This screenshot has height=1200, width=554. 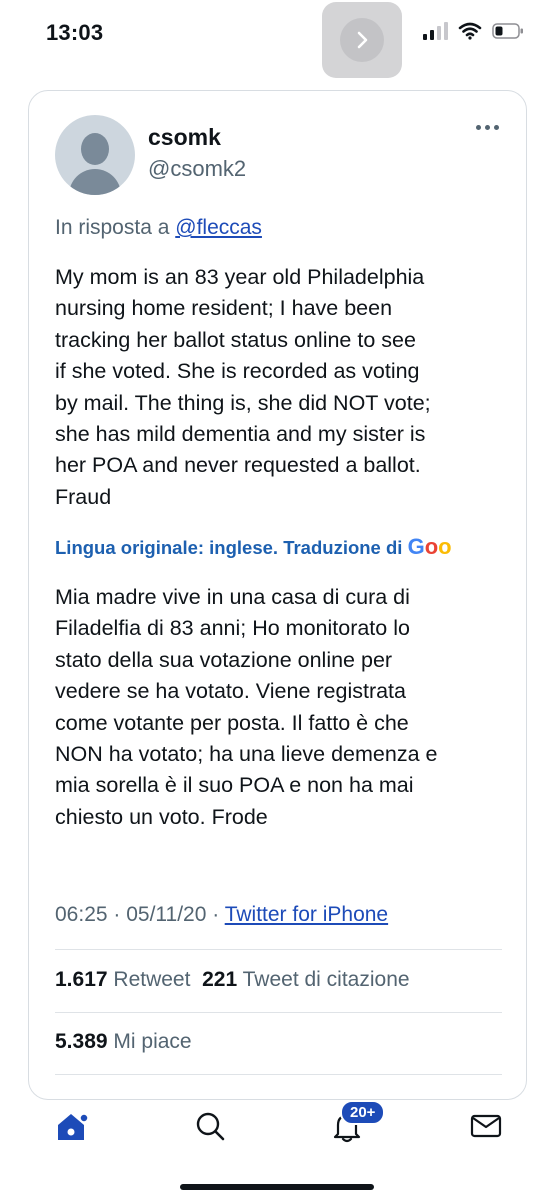 What do you see at coordinates (220, 979) in the screenshot?
I see `quote-count: 221` at bounding box center [220, 979].